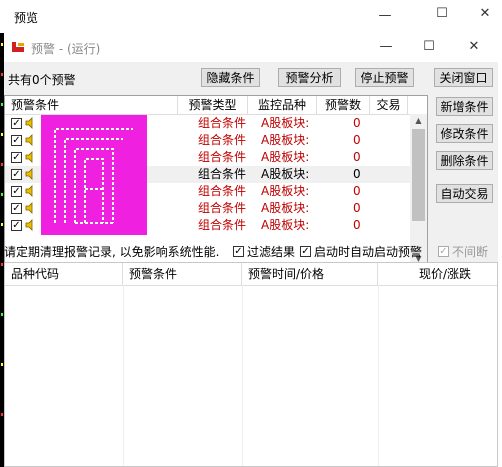 Image resolution: width=502 pixels, height=467 pixels. Describe the element at coordinates (343, 105) in the screenshot. I see `col-alert-count: 预警数` at that location.